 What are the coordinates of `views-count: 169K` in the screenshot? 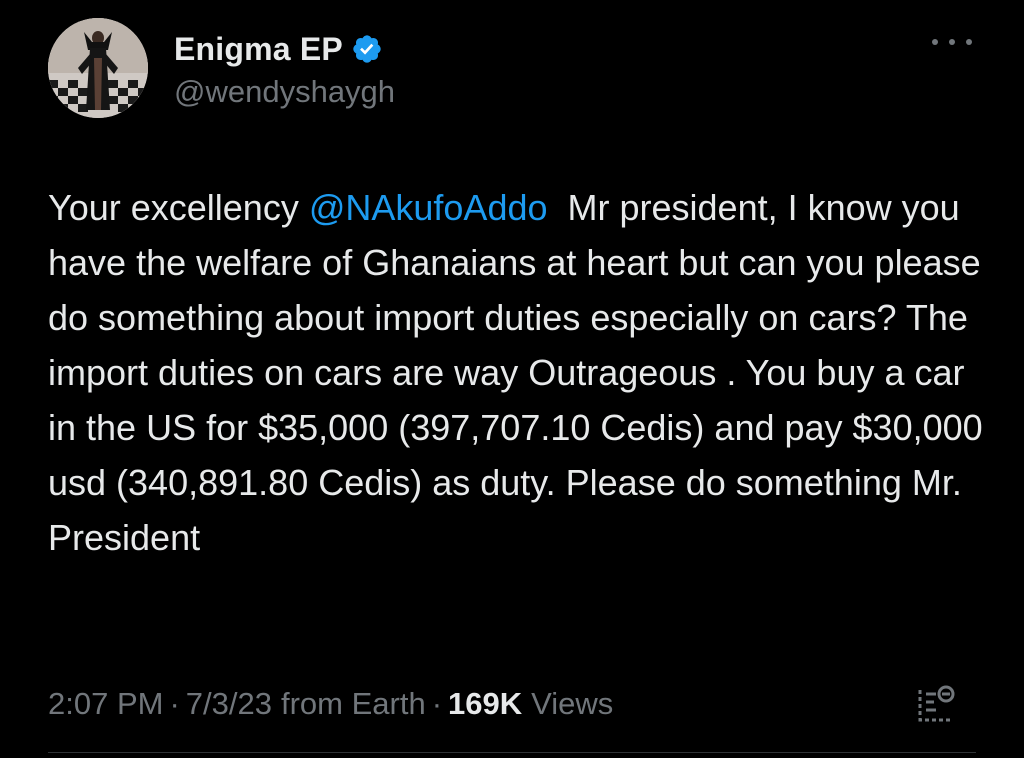 It's located at (485, 703).